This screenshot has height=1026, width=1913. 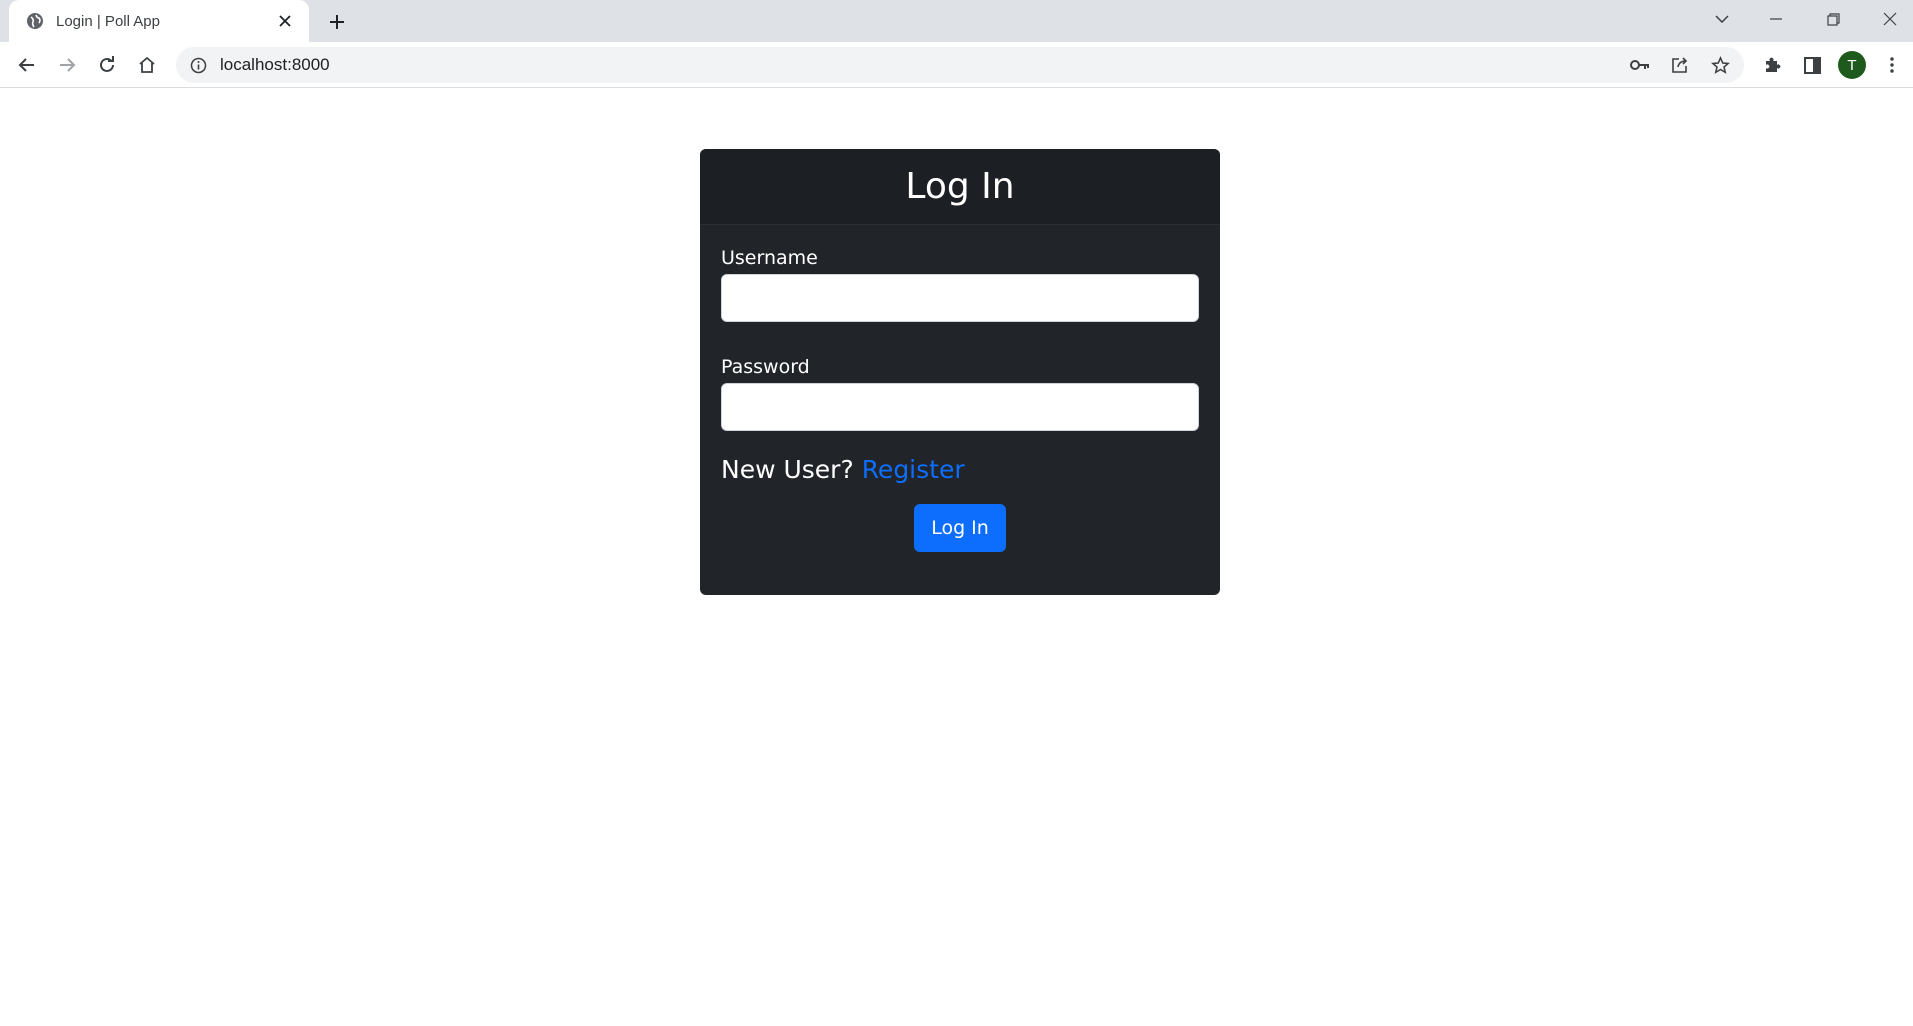 I want to click on info-icon, so click(x=198, y=65).